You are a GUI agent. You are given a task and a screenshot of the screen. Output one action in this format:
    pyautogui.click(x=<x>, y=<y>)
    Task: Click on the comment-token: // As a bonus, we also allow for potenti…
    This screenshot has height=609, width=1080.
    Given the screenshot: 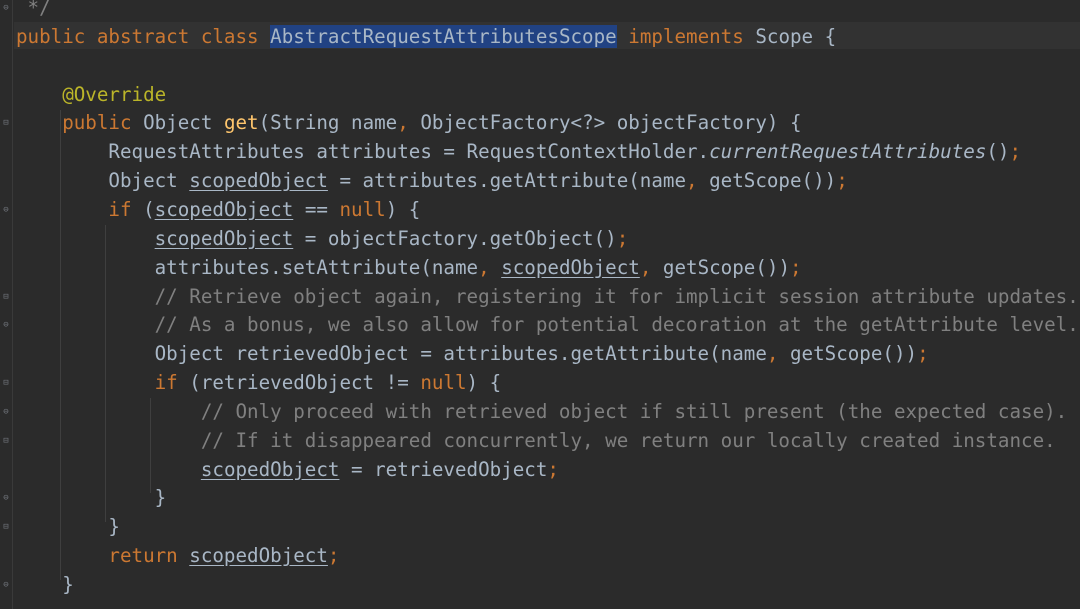 What is the action you would take?
    pyautogui.click(x=547, y=325)
    